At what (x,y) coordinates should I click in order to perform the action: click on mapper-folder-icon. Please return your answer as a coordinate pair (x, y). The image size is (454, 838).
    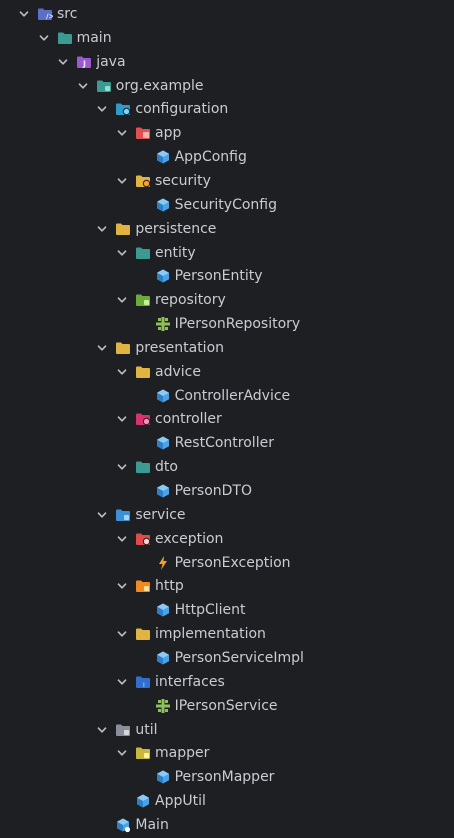
    Looking at the image, I should click on (143, 753).